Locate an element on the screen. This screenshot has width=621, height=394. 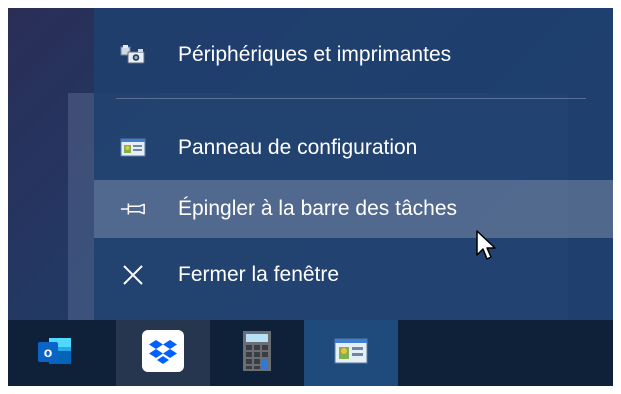
taskbar-app-outlook: o is located at coordinates (55, 353).